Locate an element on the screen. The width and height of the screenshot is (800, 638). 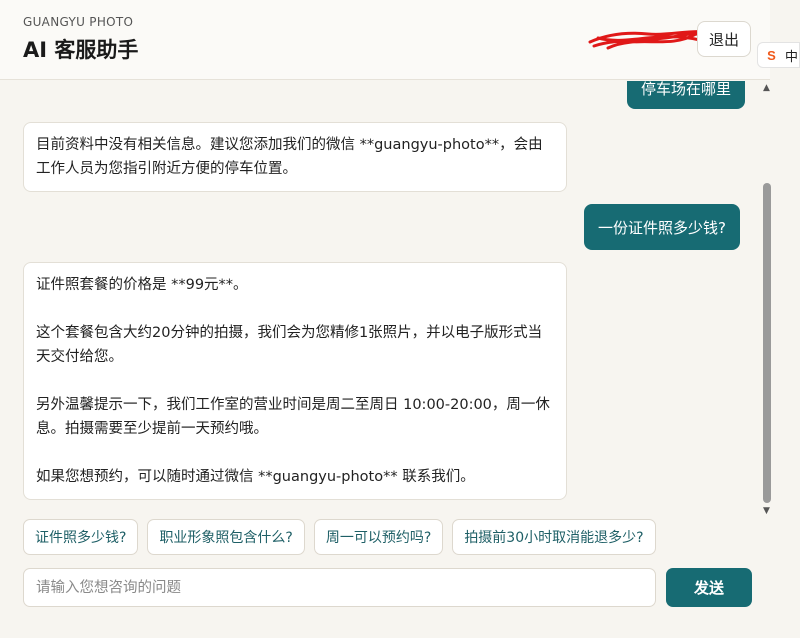
message-paragraph: 证件照套餐的价格是 **99元**。 is located at coordinates (142, 285).